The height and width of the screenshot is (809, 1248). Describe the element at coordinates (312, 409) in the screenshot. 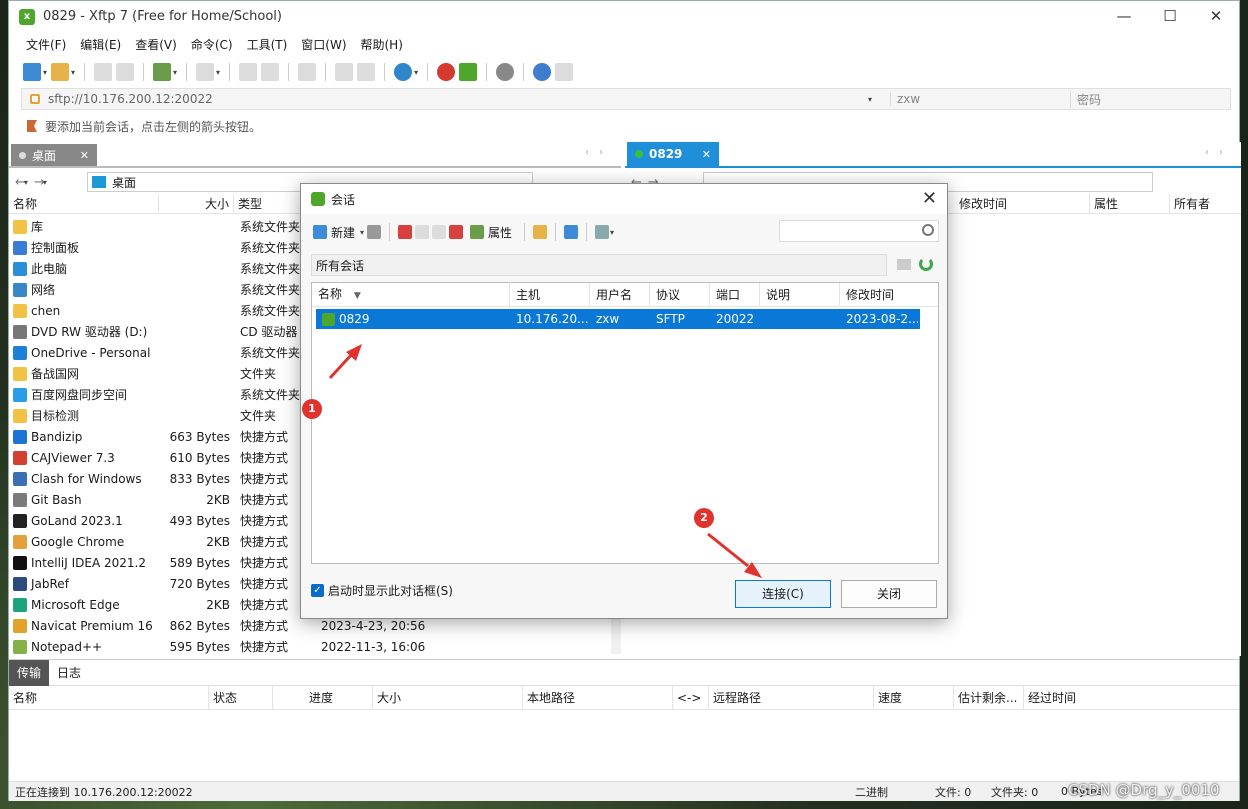

I see `step-badge-1: 1` at that location.